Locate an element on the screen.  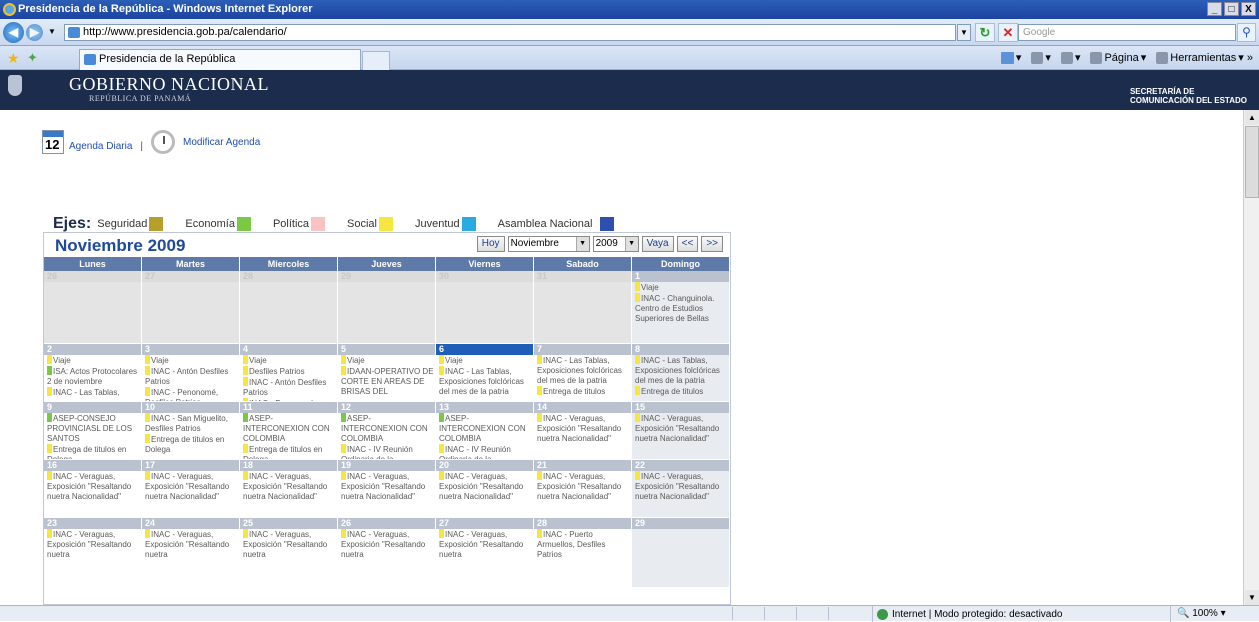
calendar-event: INAC - Penonomé, Desfiles Patrios is located at coordinates (190, 394).